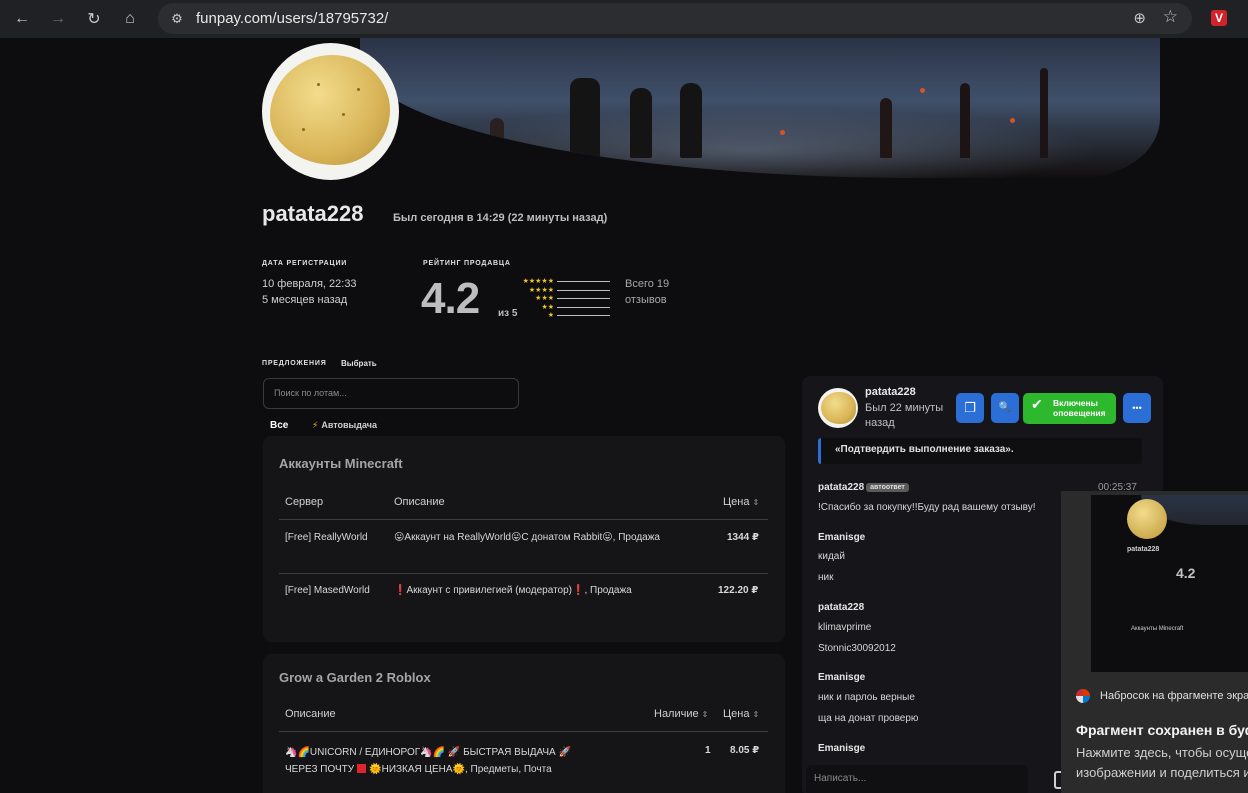 The width and height of the screenshot is (1248, 793). What do you see at coordinates (550, 316) in the screenshot?
I see `stars-1-icon: ★` at bounding box center [550, 316].